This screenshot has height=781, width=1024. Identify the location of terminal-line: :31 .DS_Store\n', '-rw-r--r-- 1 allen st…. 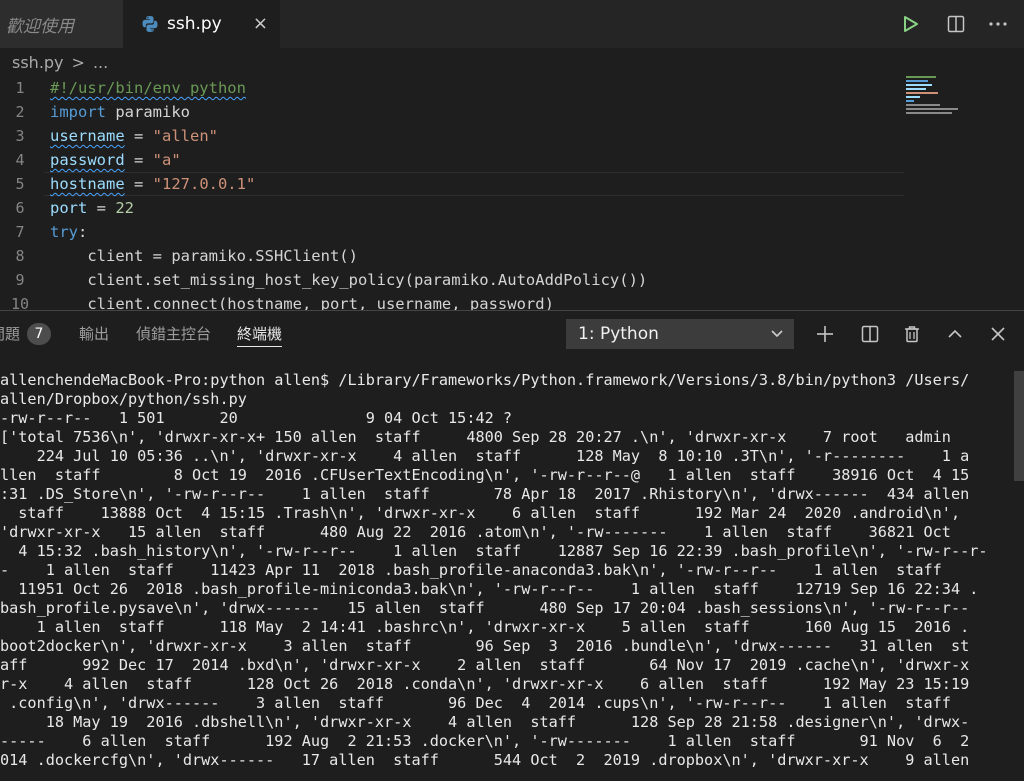
(485, 494).